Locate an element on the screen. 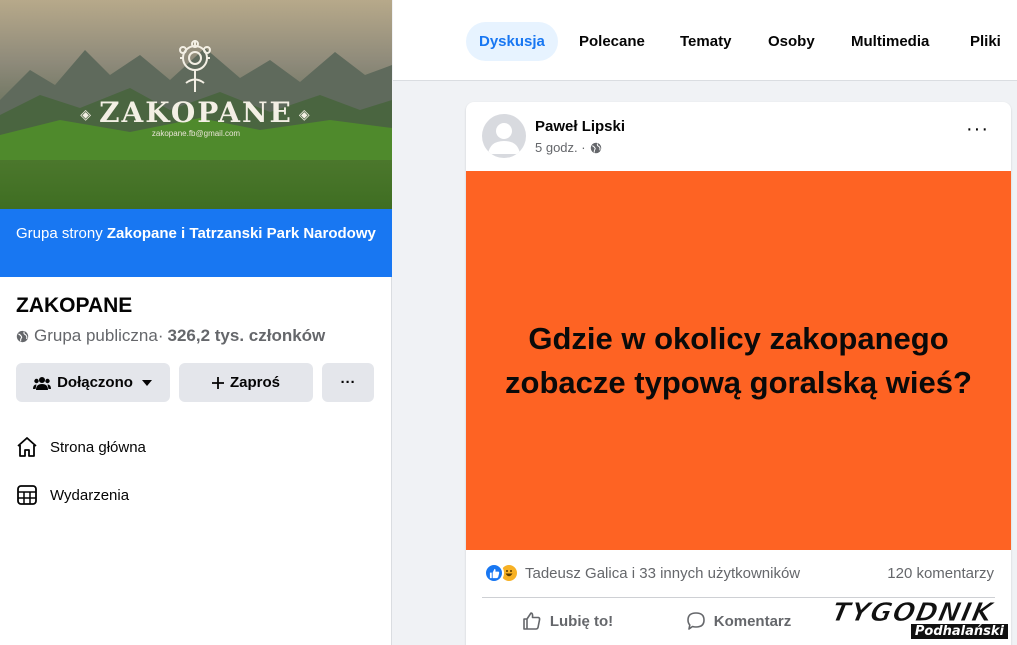 The height and width of the screenshot is (645, 1017). comments-count: 120 komentarzy is located at coordinates (940, 573).